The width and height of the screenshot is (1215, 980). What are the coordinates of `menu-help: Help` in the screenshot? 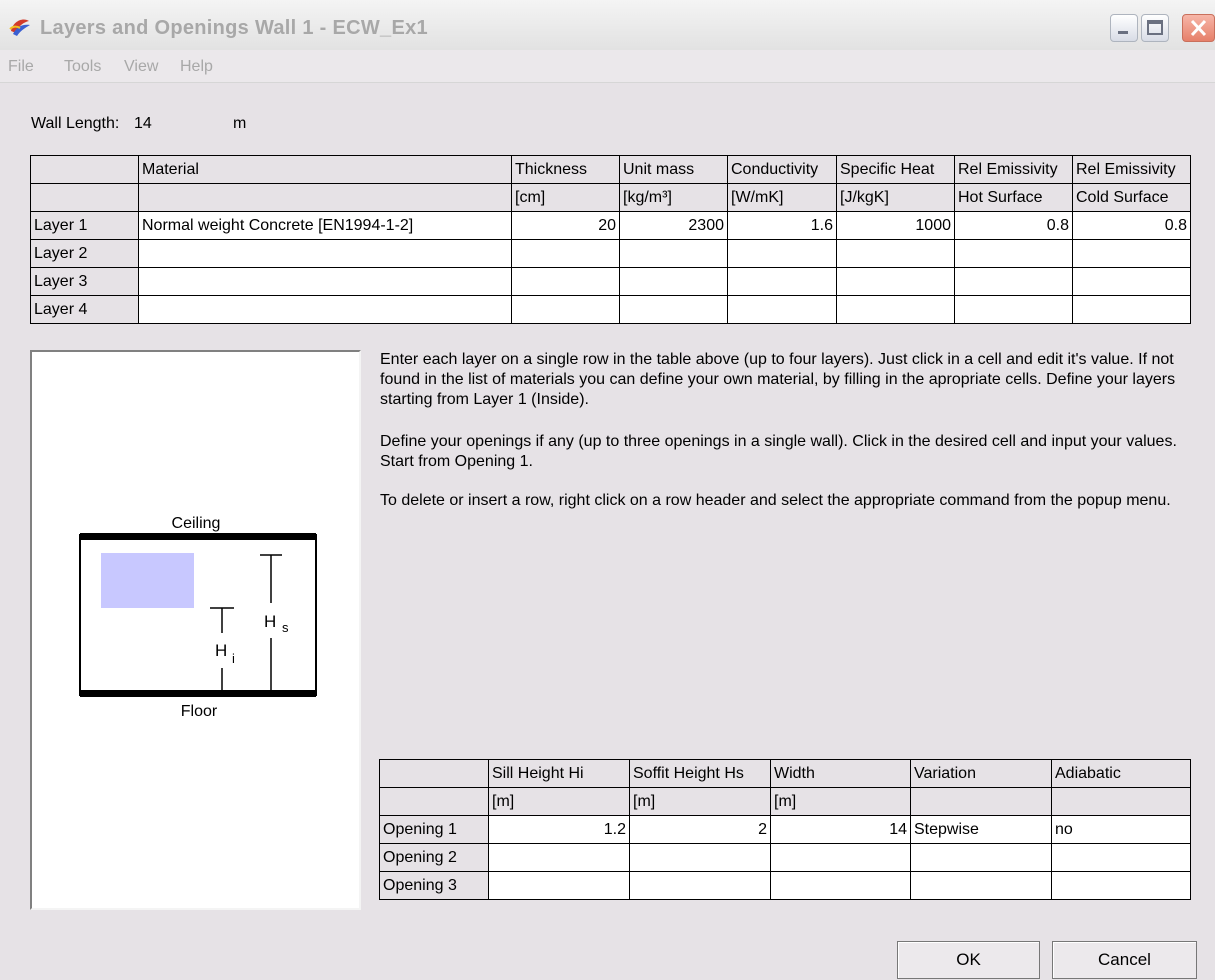 It's located at (196, 67).